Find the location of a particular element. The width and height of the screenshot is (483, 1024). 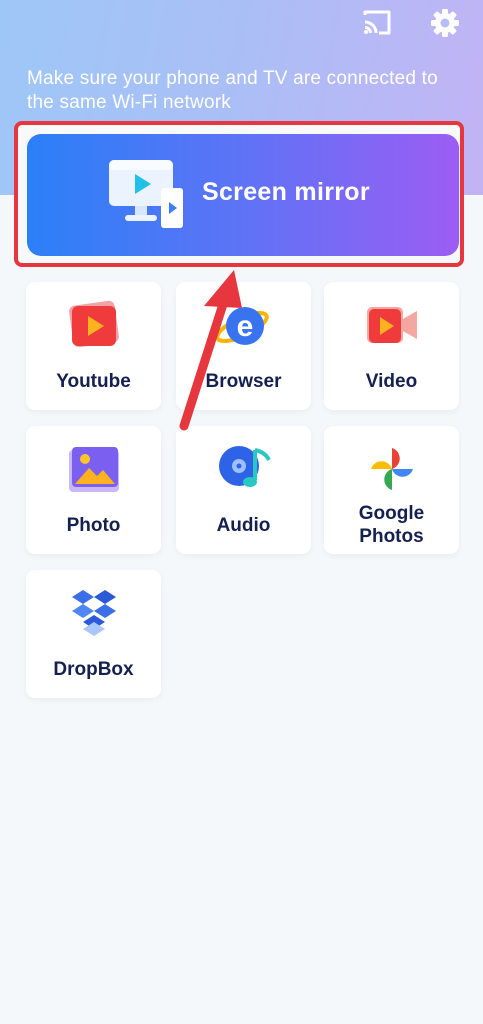

tile-label: Youtube is located at coordinates (93, 381).